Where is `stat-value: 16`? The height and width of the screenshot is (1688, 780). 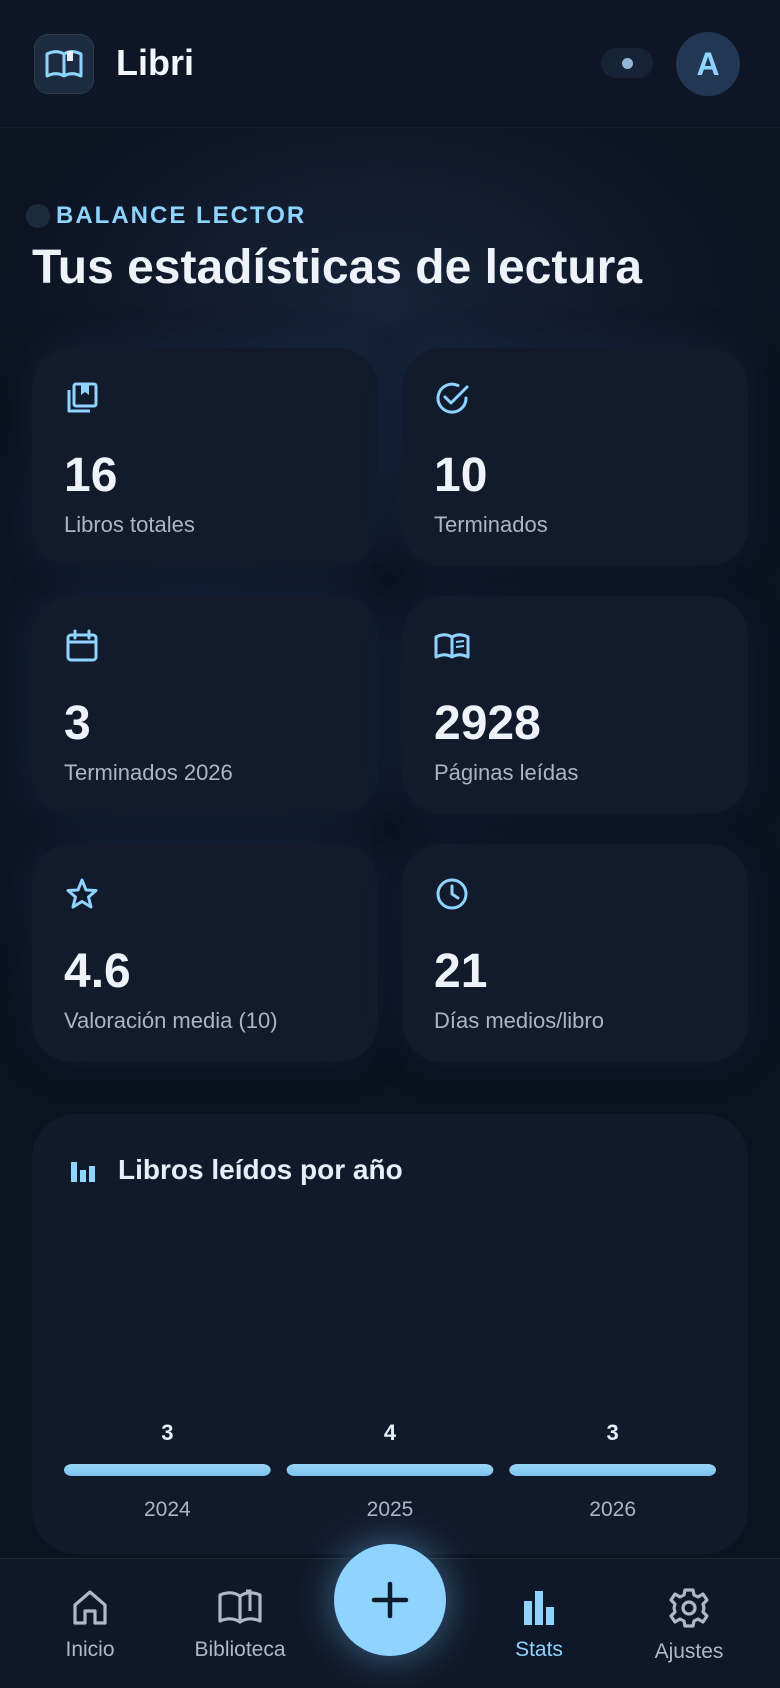
stat-value: 16 is located at coordinates (91, 475).